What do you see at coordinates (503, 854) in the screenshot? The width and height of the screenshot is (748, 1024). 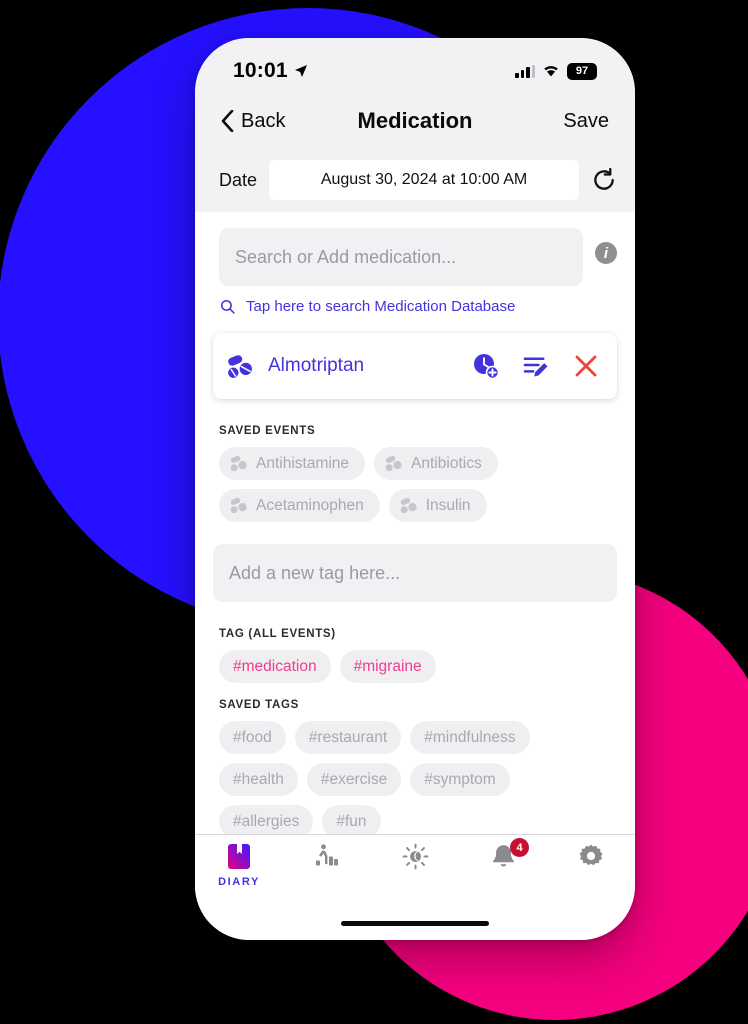 I see `tab-notifications: 4` at bounding box center [503, 854].